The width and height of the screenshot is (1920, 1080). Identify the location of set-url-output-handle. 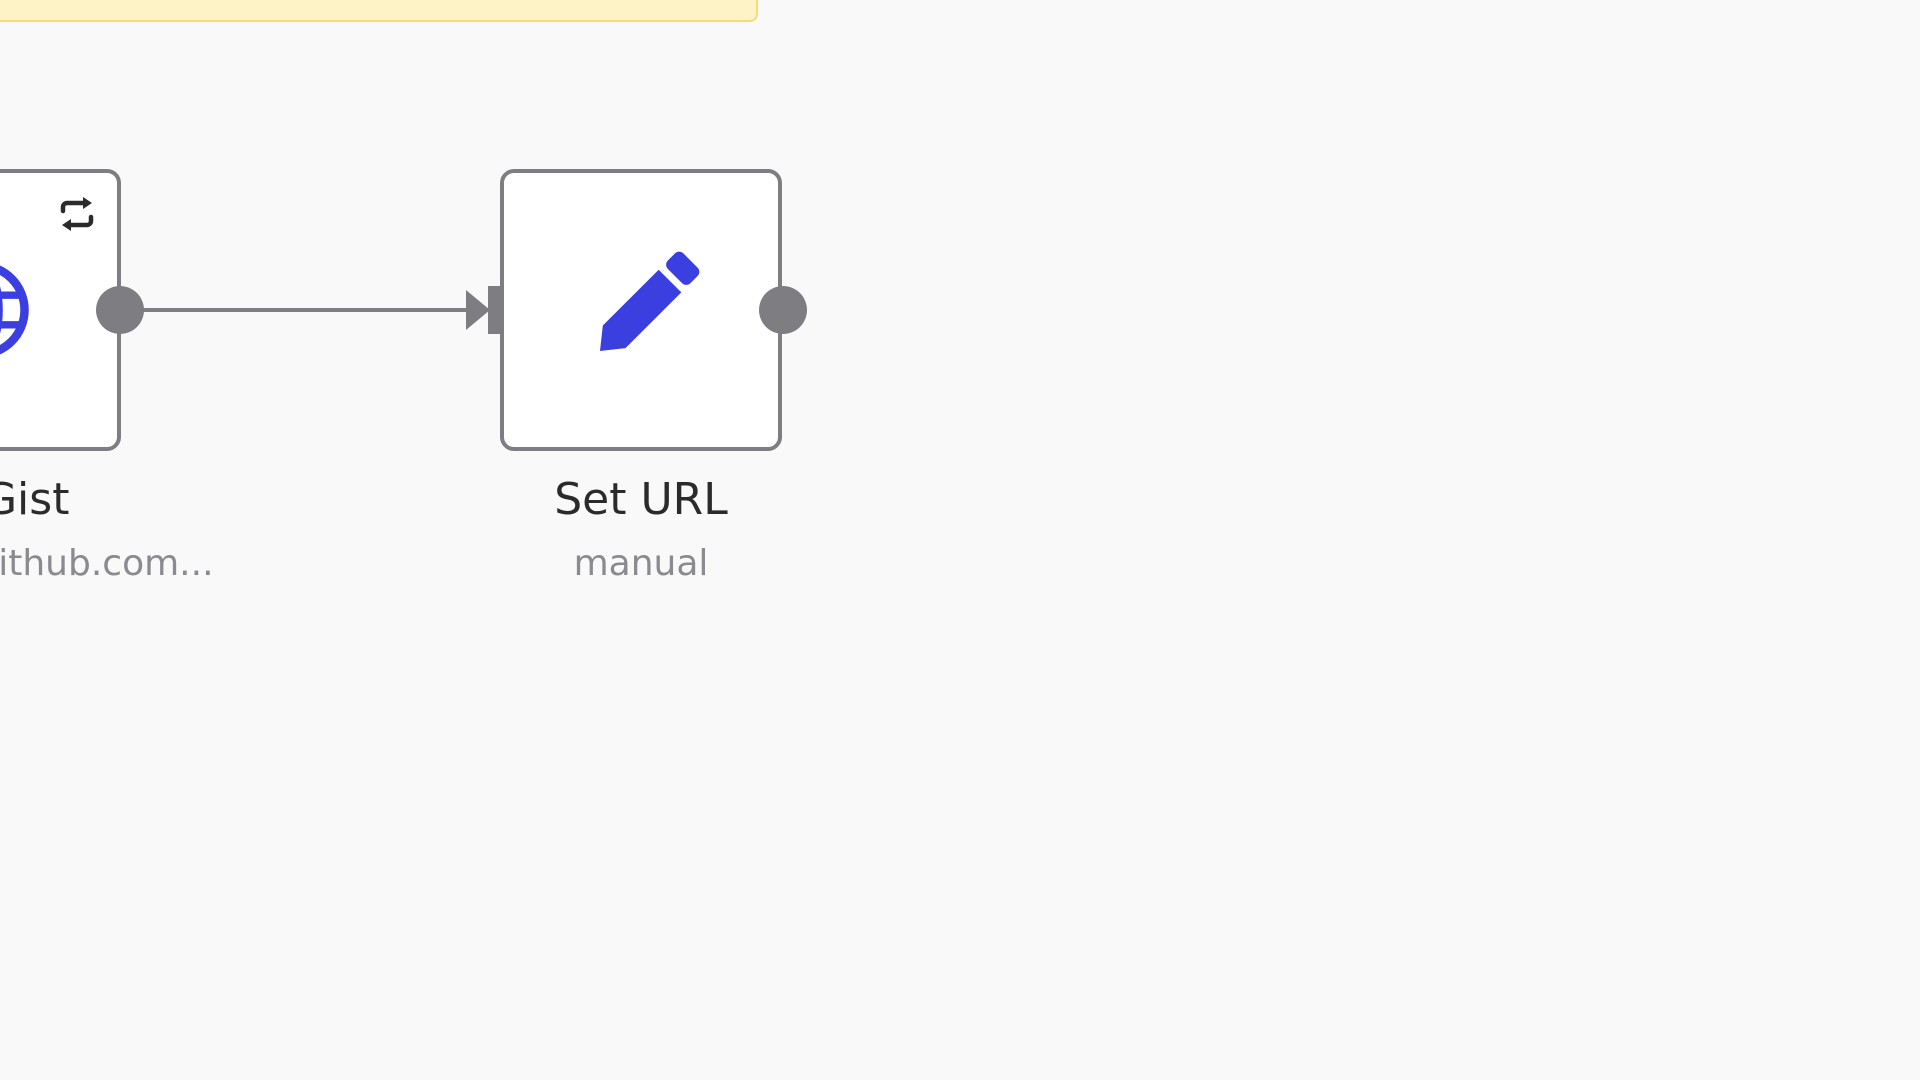
(783, 310).